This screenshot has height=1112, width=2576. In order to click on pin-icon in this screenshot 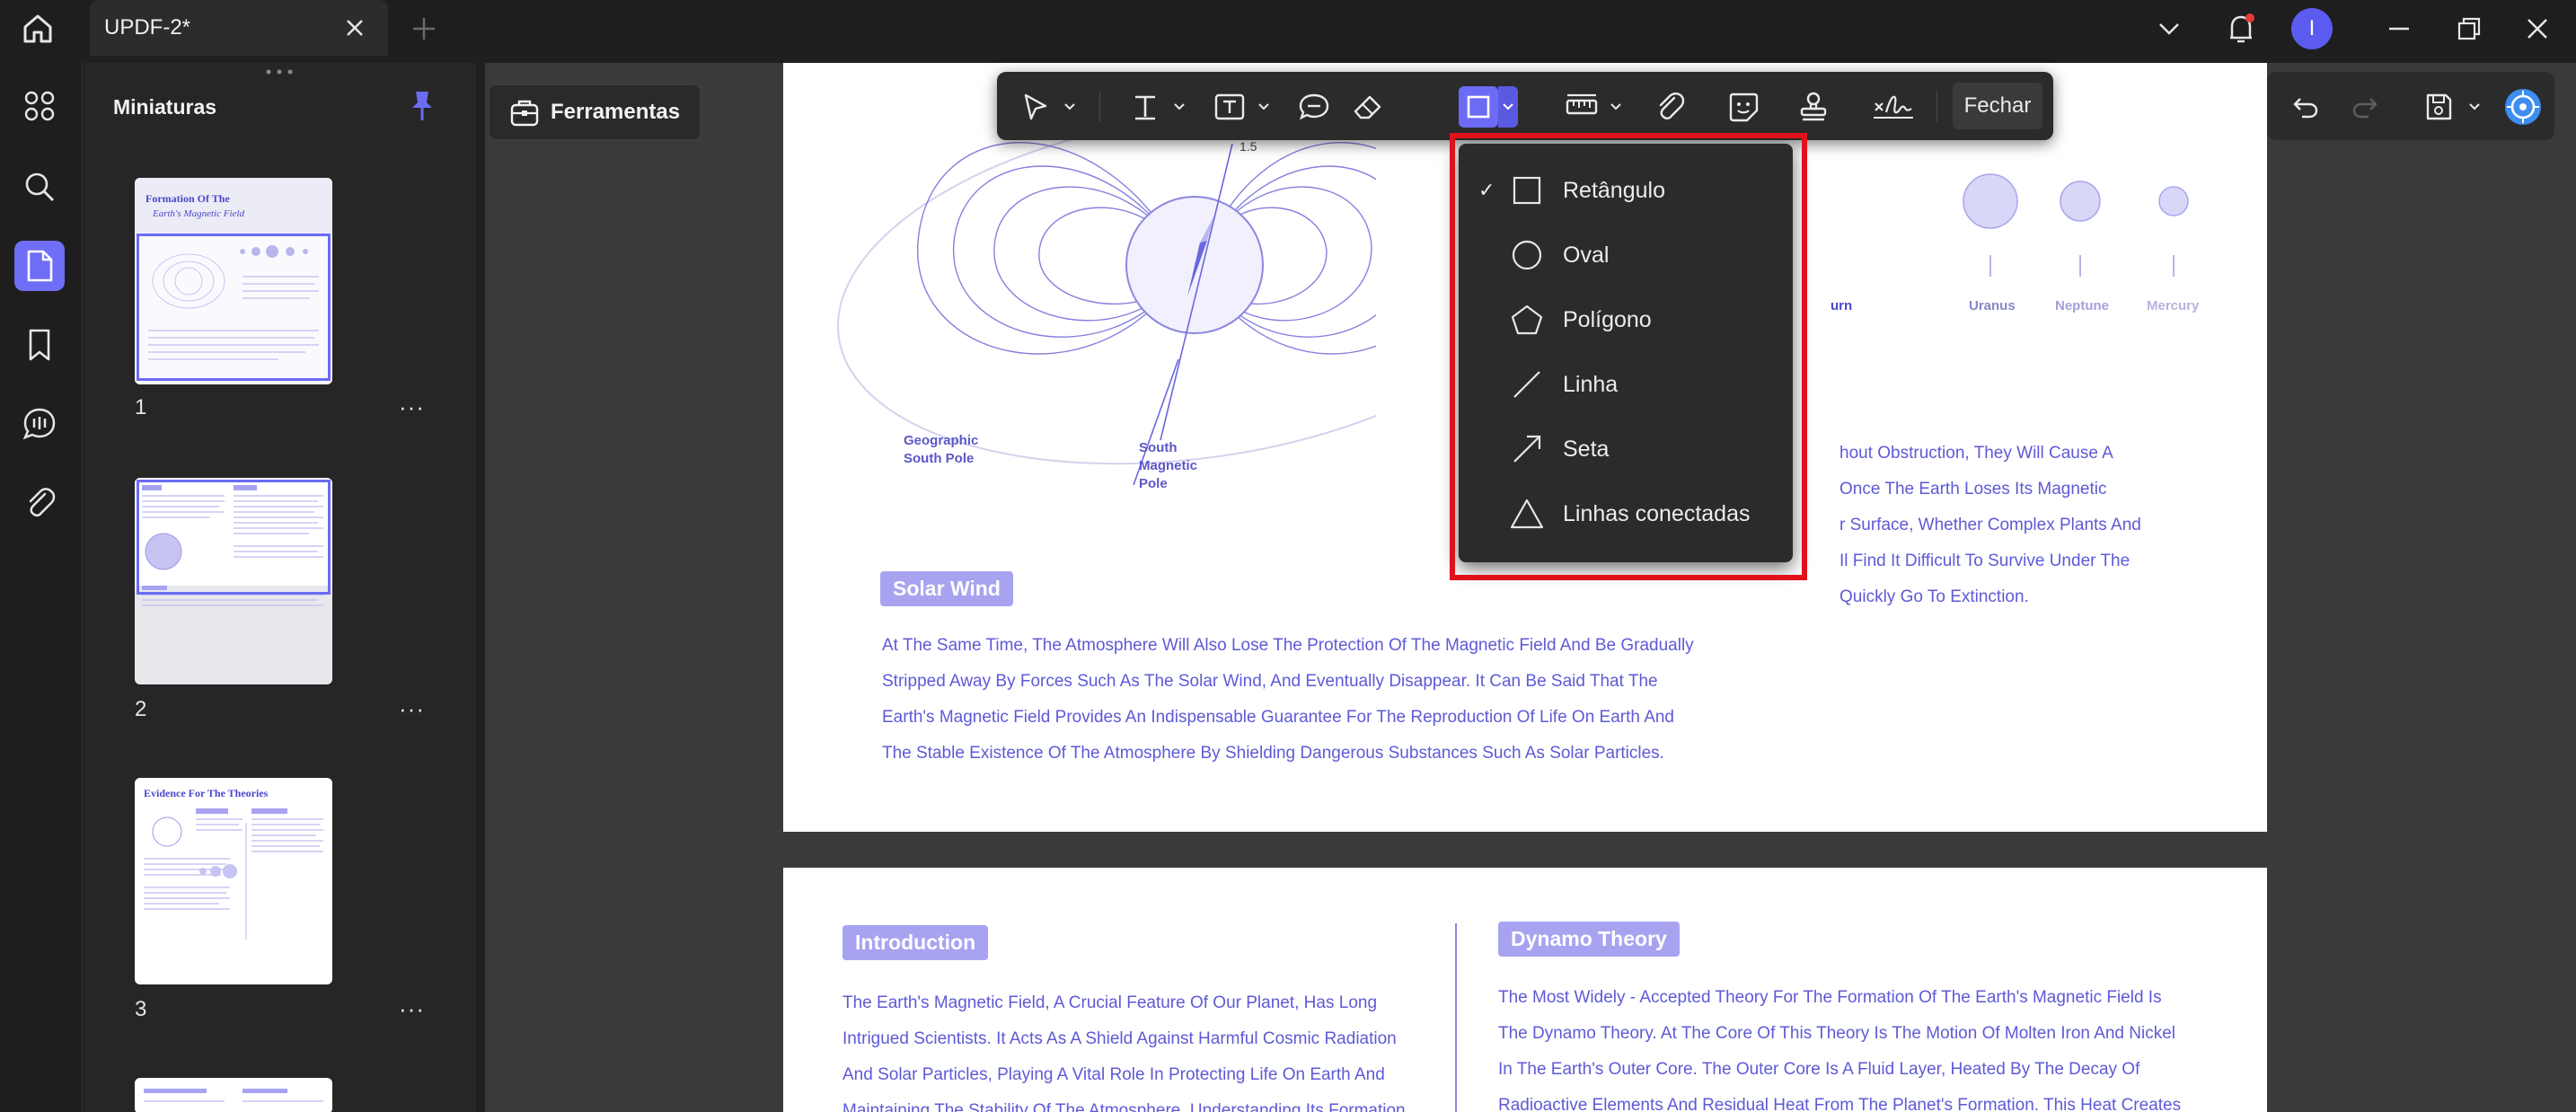, I will do `click(422, 106)`.